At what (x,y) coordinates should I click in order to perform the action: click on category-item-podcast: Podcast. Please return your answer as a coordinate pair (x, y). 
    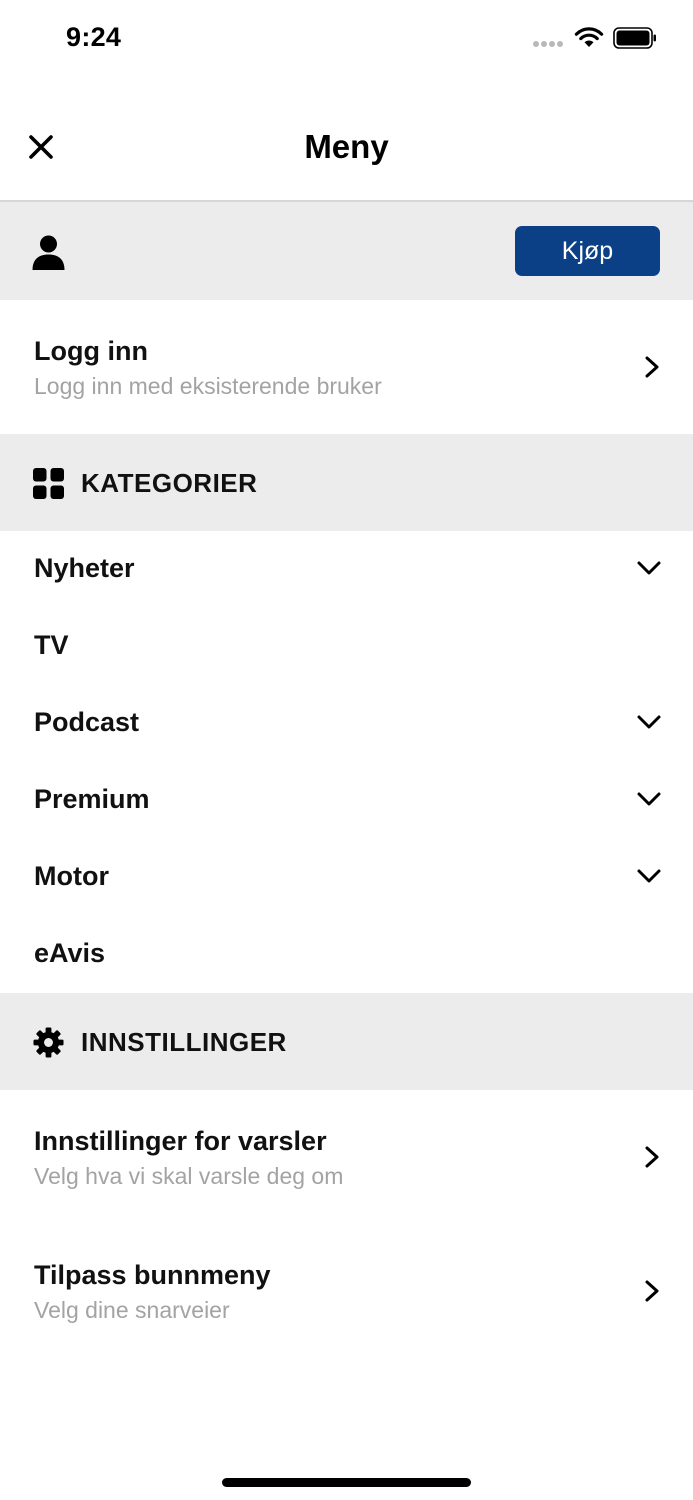
    Looking at the image, I should click on (346, 723).